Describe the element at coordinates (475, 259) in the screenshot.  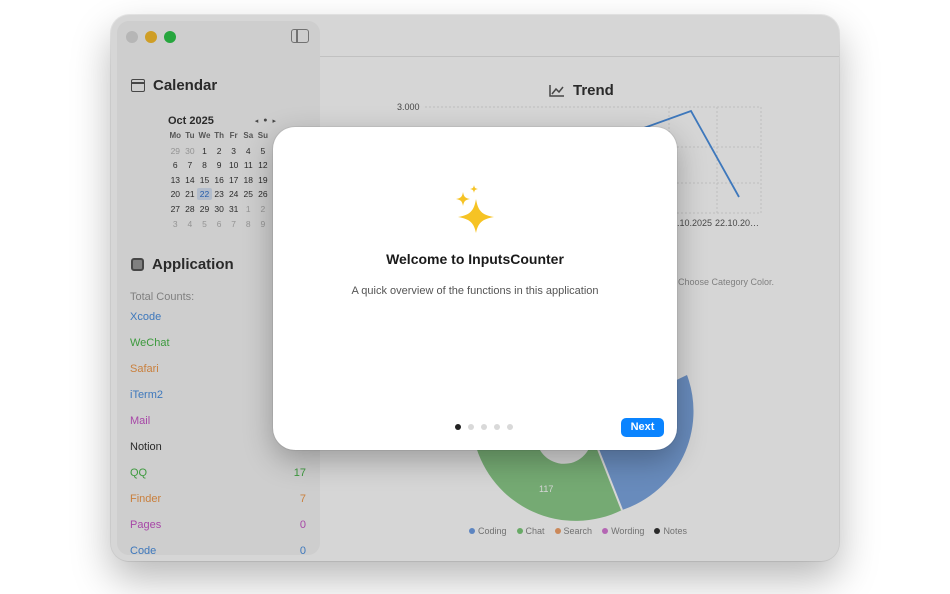
I see `dialog-title: Welcome to InputsCounter` at that location.